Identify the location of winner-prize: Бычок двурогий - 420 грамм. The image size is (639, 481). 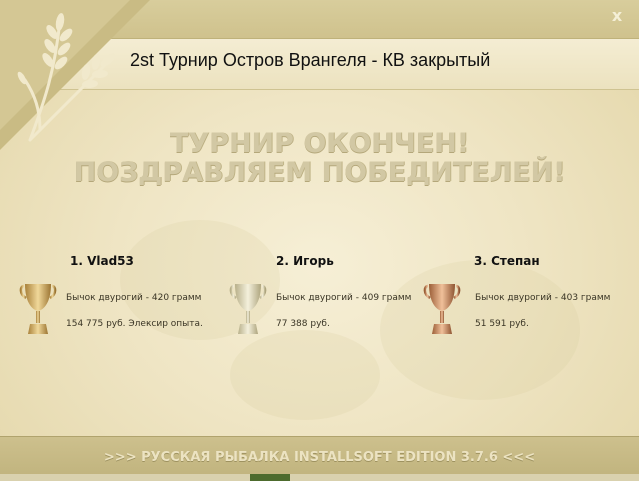
(134, 298).